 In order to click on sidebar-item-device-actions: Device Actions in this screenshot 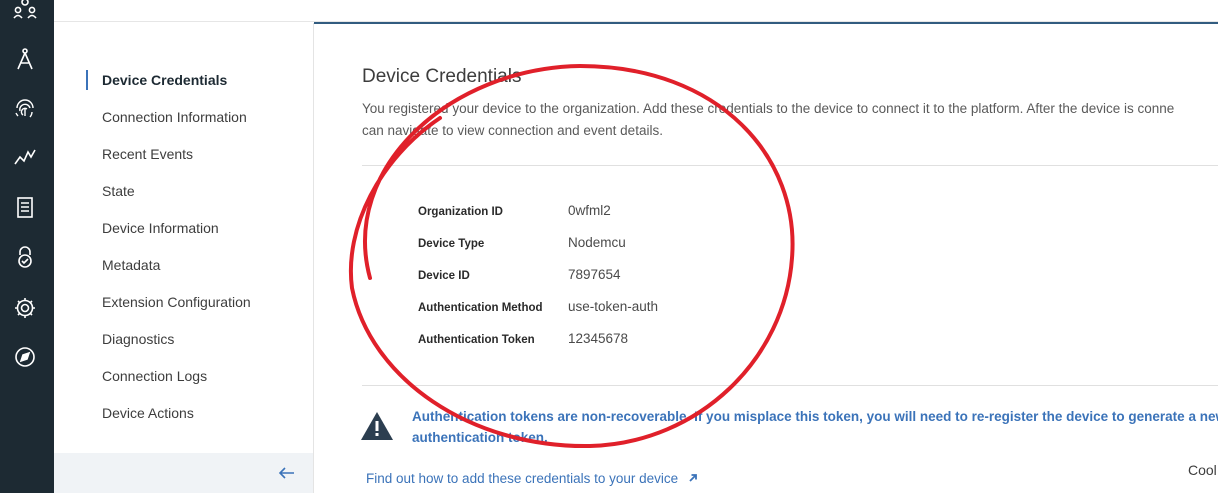, I will do `click(168, 419)`.